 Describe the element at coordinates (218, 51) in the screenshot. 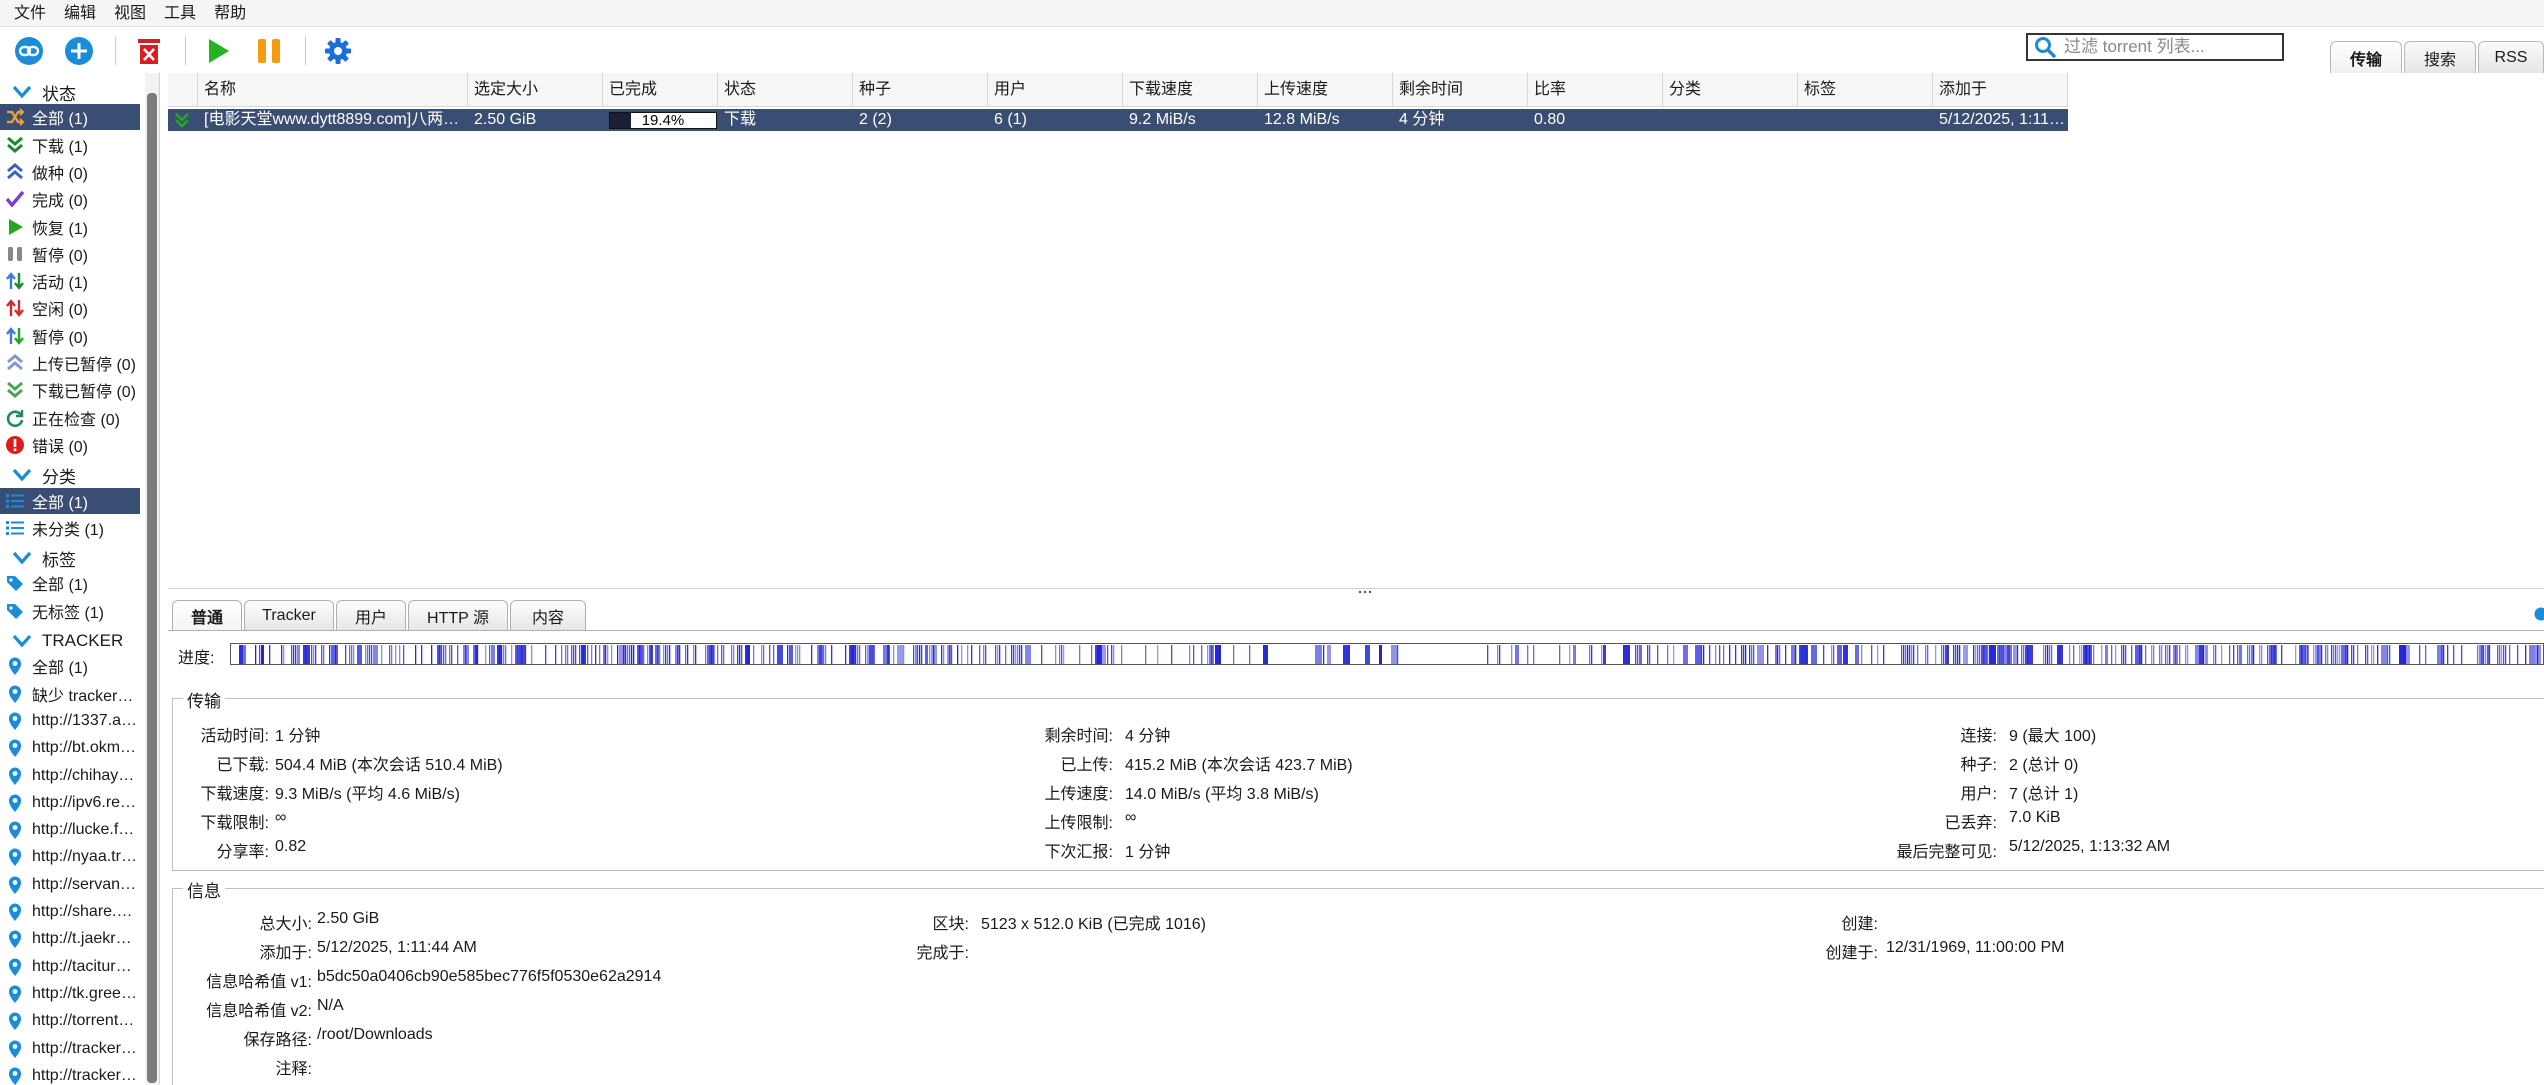

I see `resume-button` at that location.